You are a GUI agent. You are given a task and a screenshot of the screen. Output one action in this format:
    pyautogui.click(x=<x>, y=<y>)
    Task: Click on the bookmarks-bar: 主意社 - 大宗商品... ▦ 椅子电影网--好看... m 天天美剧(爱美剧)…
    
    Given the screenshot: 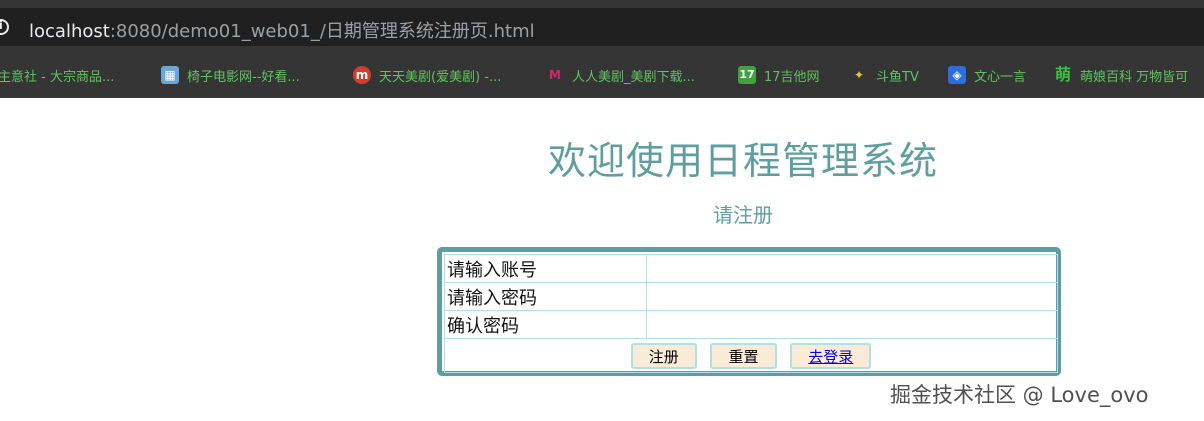 What is the action you would take?
    pyautogui.click(x=602, y=75)
    